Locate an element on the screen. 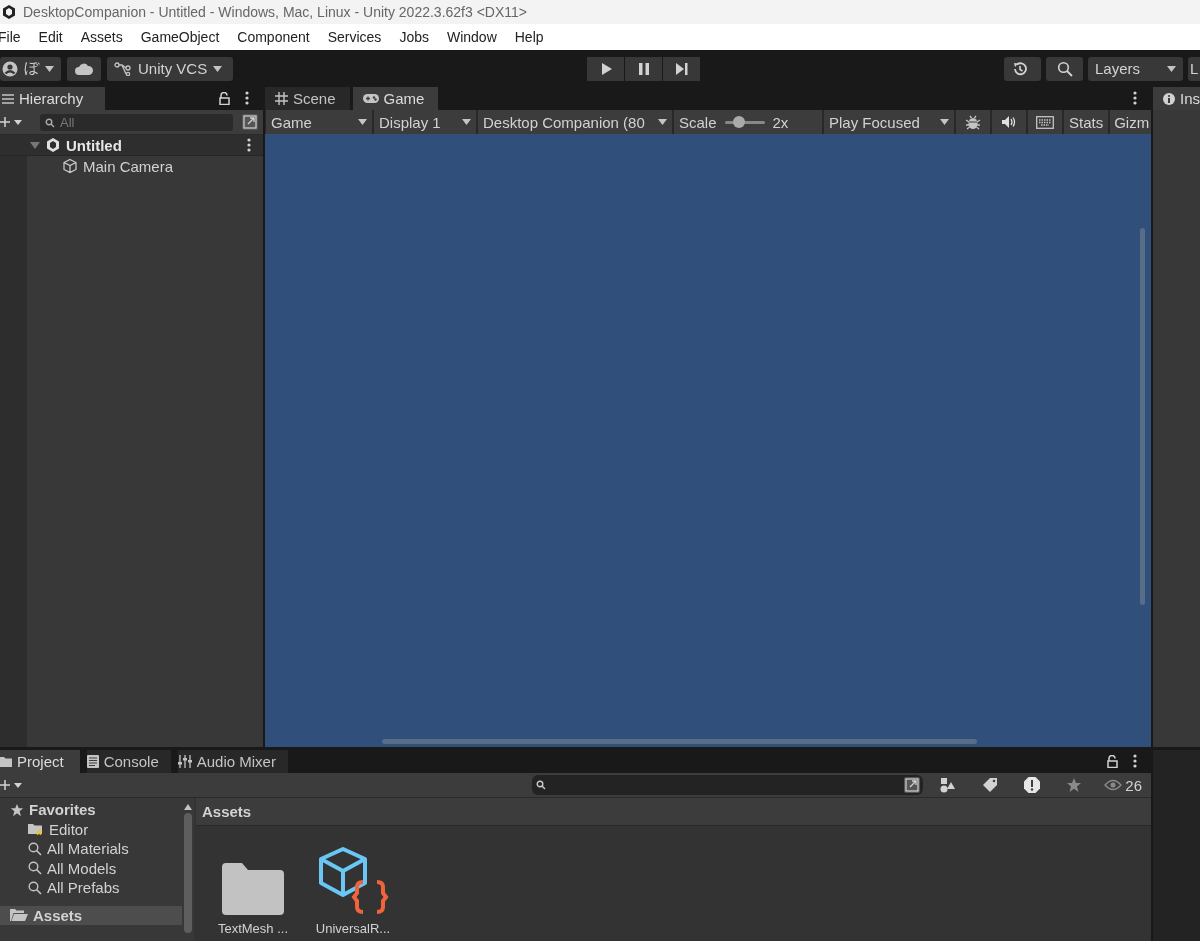  menu-item: File is located at coordinates (10, 37).